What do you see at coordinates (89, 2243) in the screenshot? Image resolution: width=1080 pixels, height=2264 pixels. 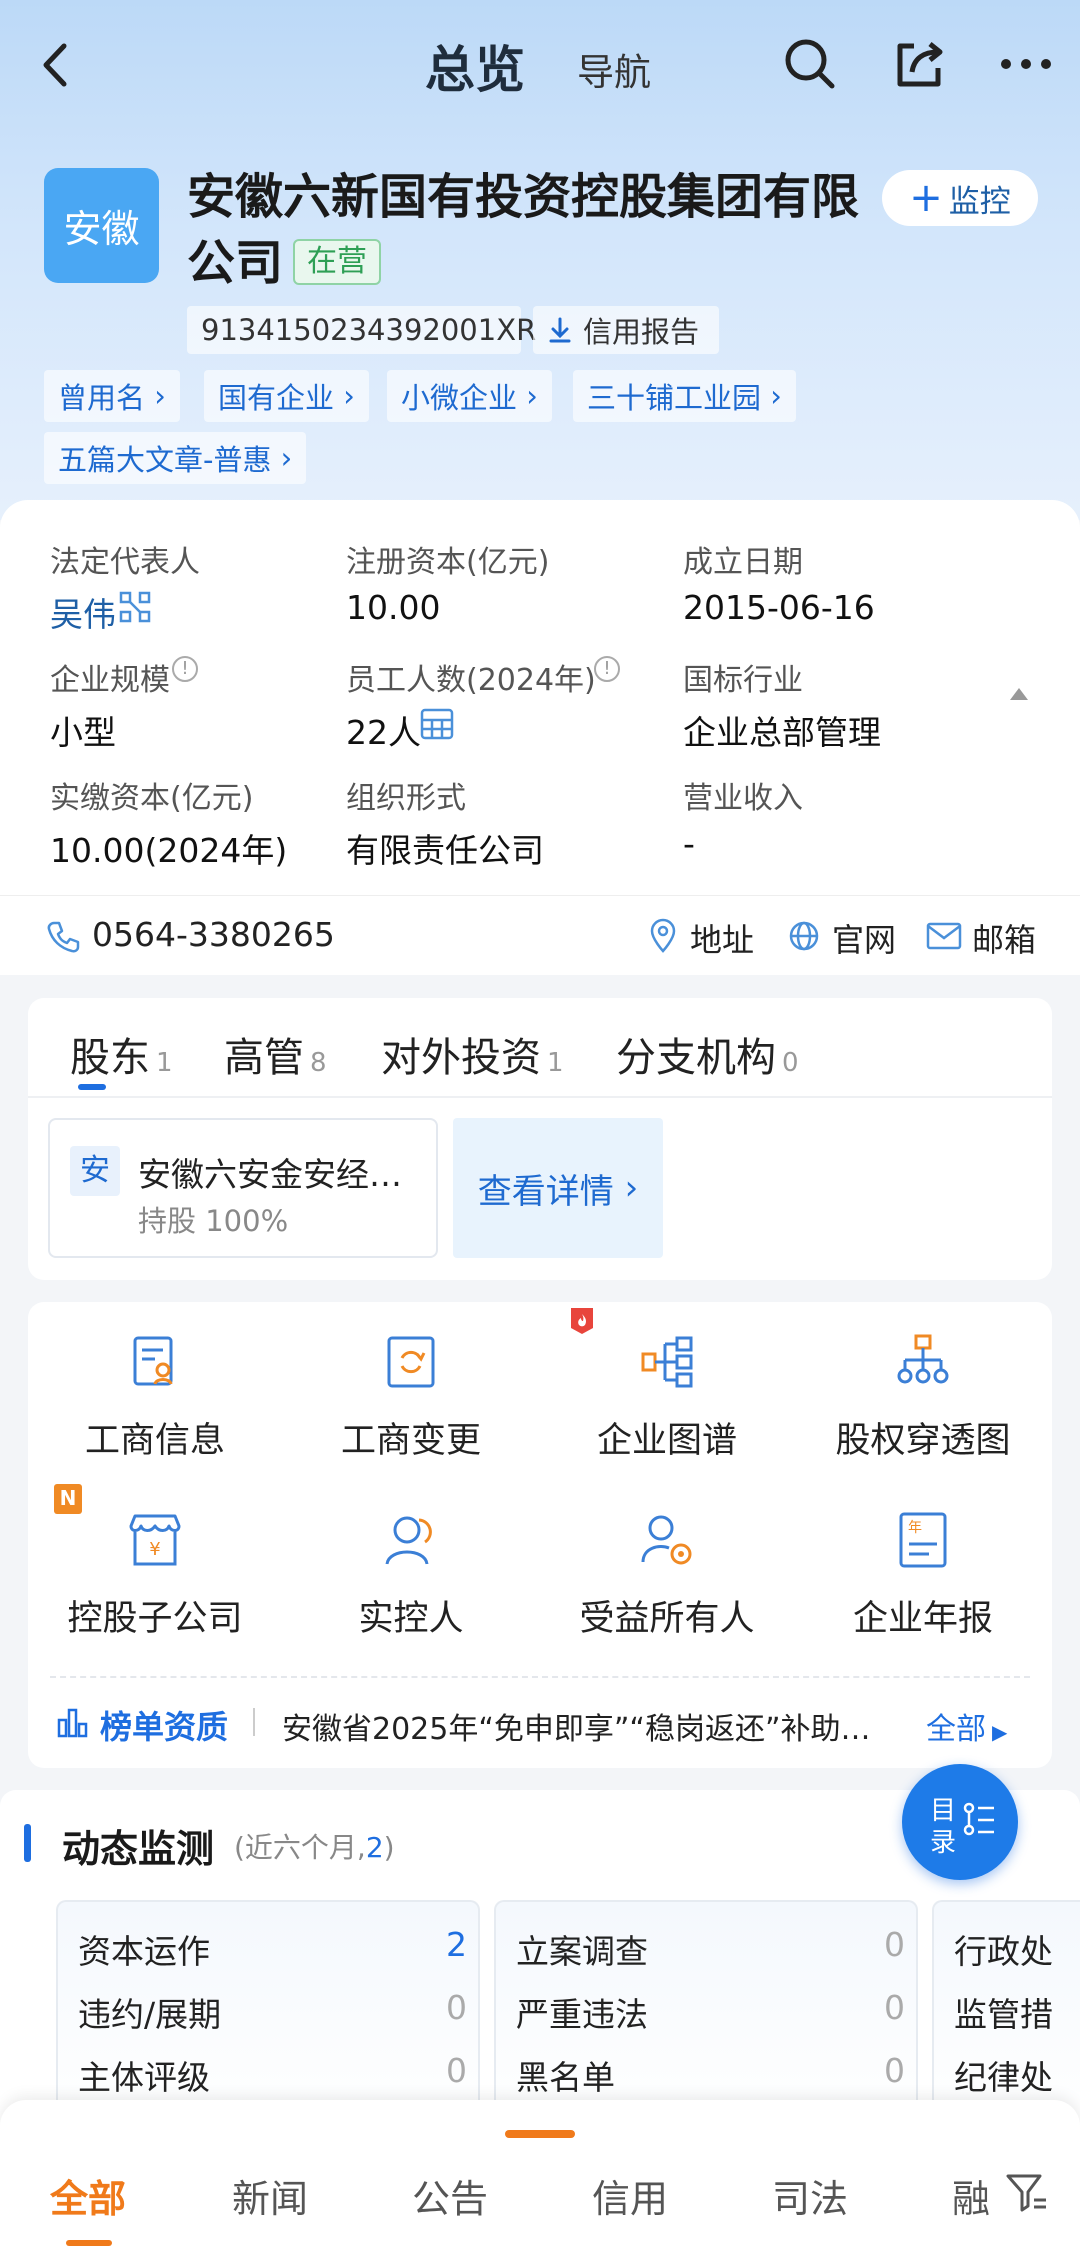 I see `bottom-tab-active-indicator` at bounding box center [89, 2243].